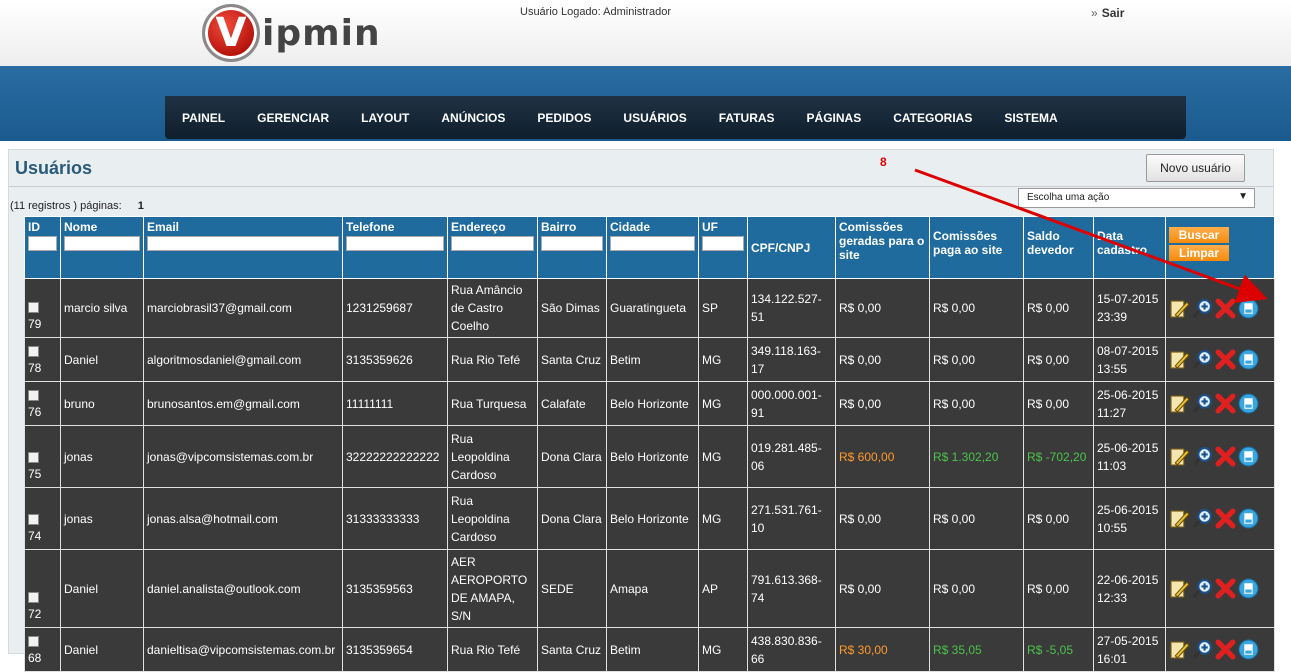 The image size is (1291, 672). Describe the element at coordinates (791, 359) in the screenshot. I see `cell-cpf: 349.118.163-17` at that location.